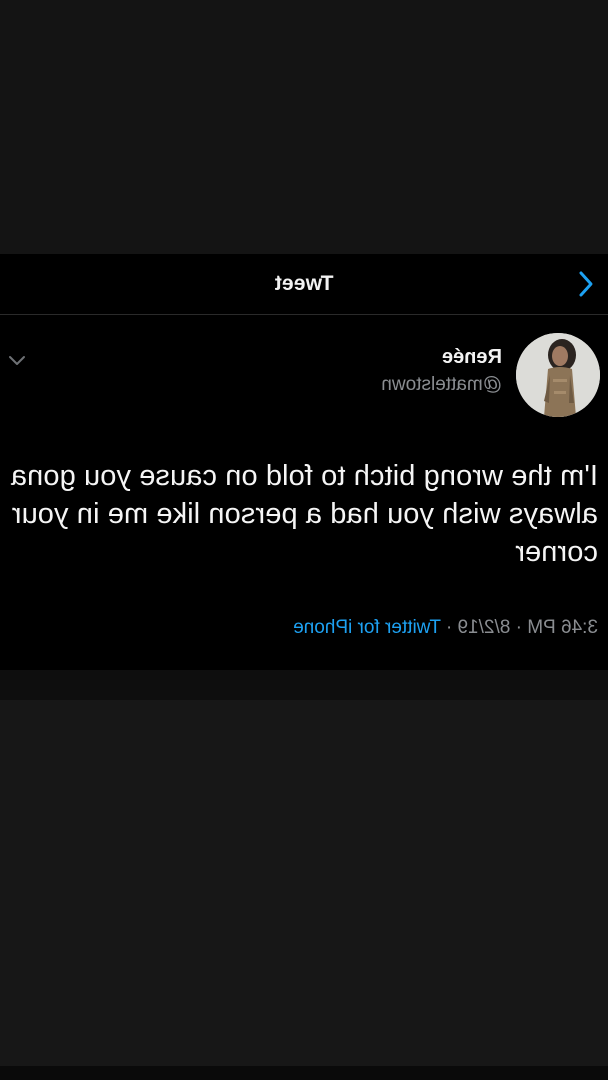 This screenshot has width=608, height=1080. What do you see at coordinates (441, 371) in the screenshot?
I see `tweet-author: Renée @mattelstown` at bounding box center [441, 371].